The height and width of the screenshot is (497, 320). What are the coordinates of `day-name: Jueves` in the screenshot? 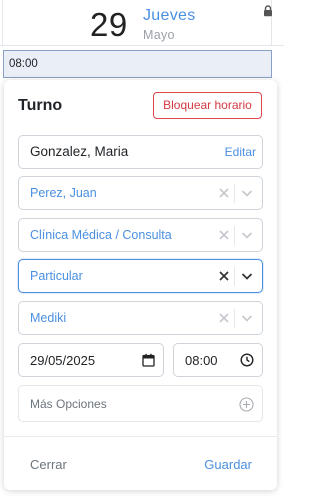 It's located at (169, 15).